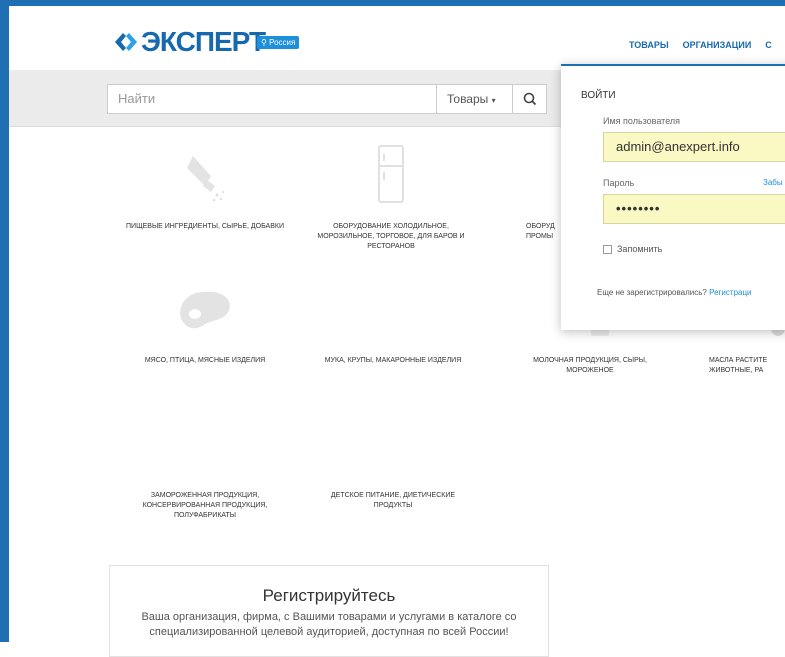 Image resolution: width=785 pixels, height=657 pixels. I want to click on search-scope-select: Товары ▾, so click(475, 99).